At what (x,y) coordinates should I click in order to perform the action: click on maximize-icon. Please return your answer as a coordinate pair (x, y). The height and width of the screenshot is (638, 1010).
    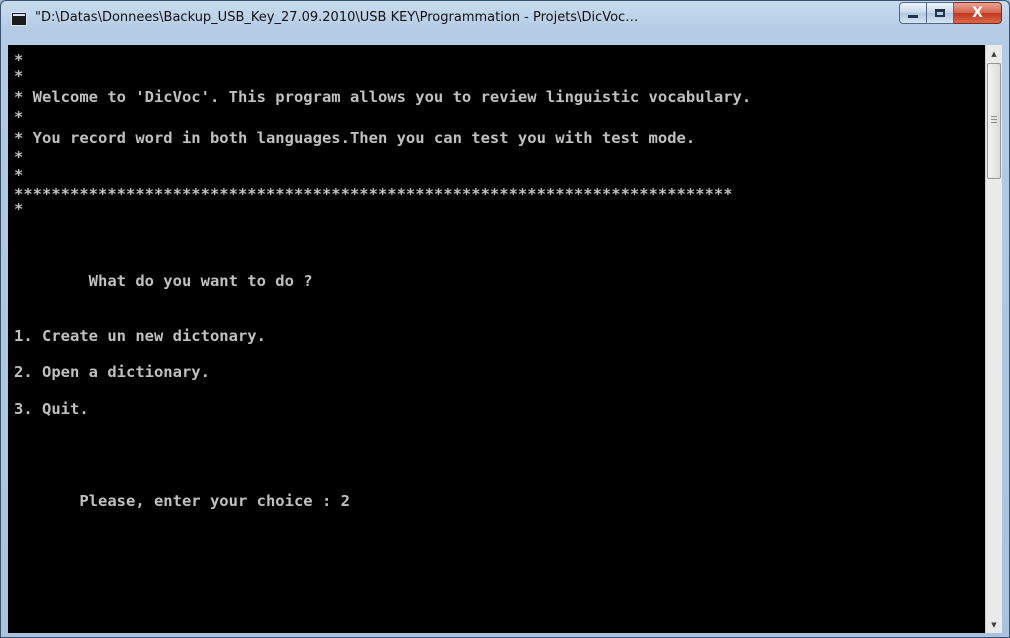
    Looking at the image, I should click on (940, 13).